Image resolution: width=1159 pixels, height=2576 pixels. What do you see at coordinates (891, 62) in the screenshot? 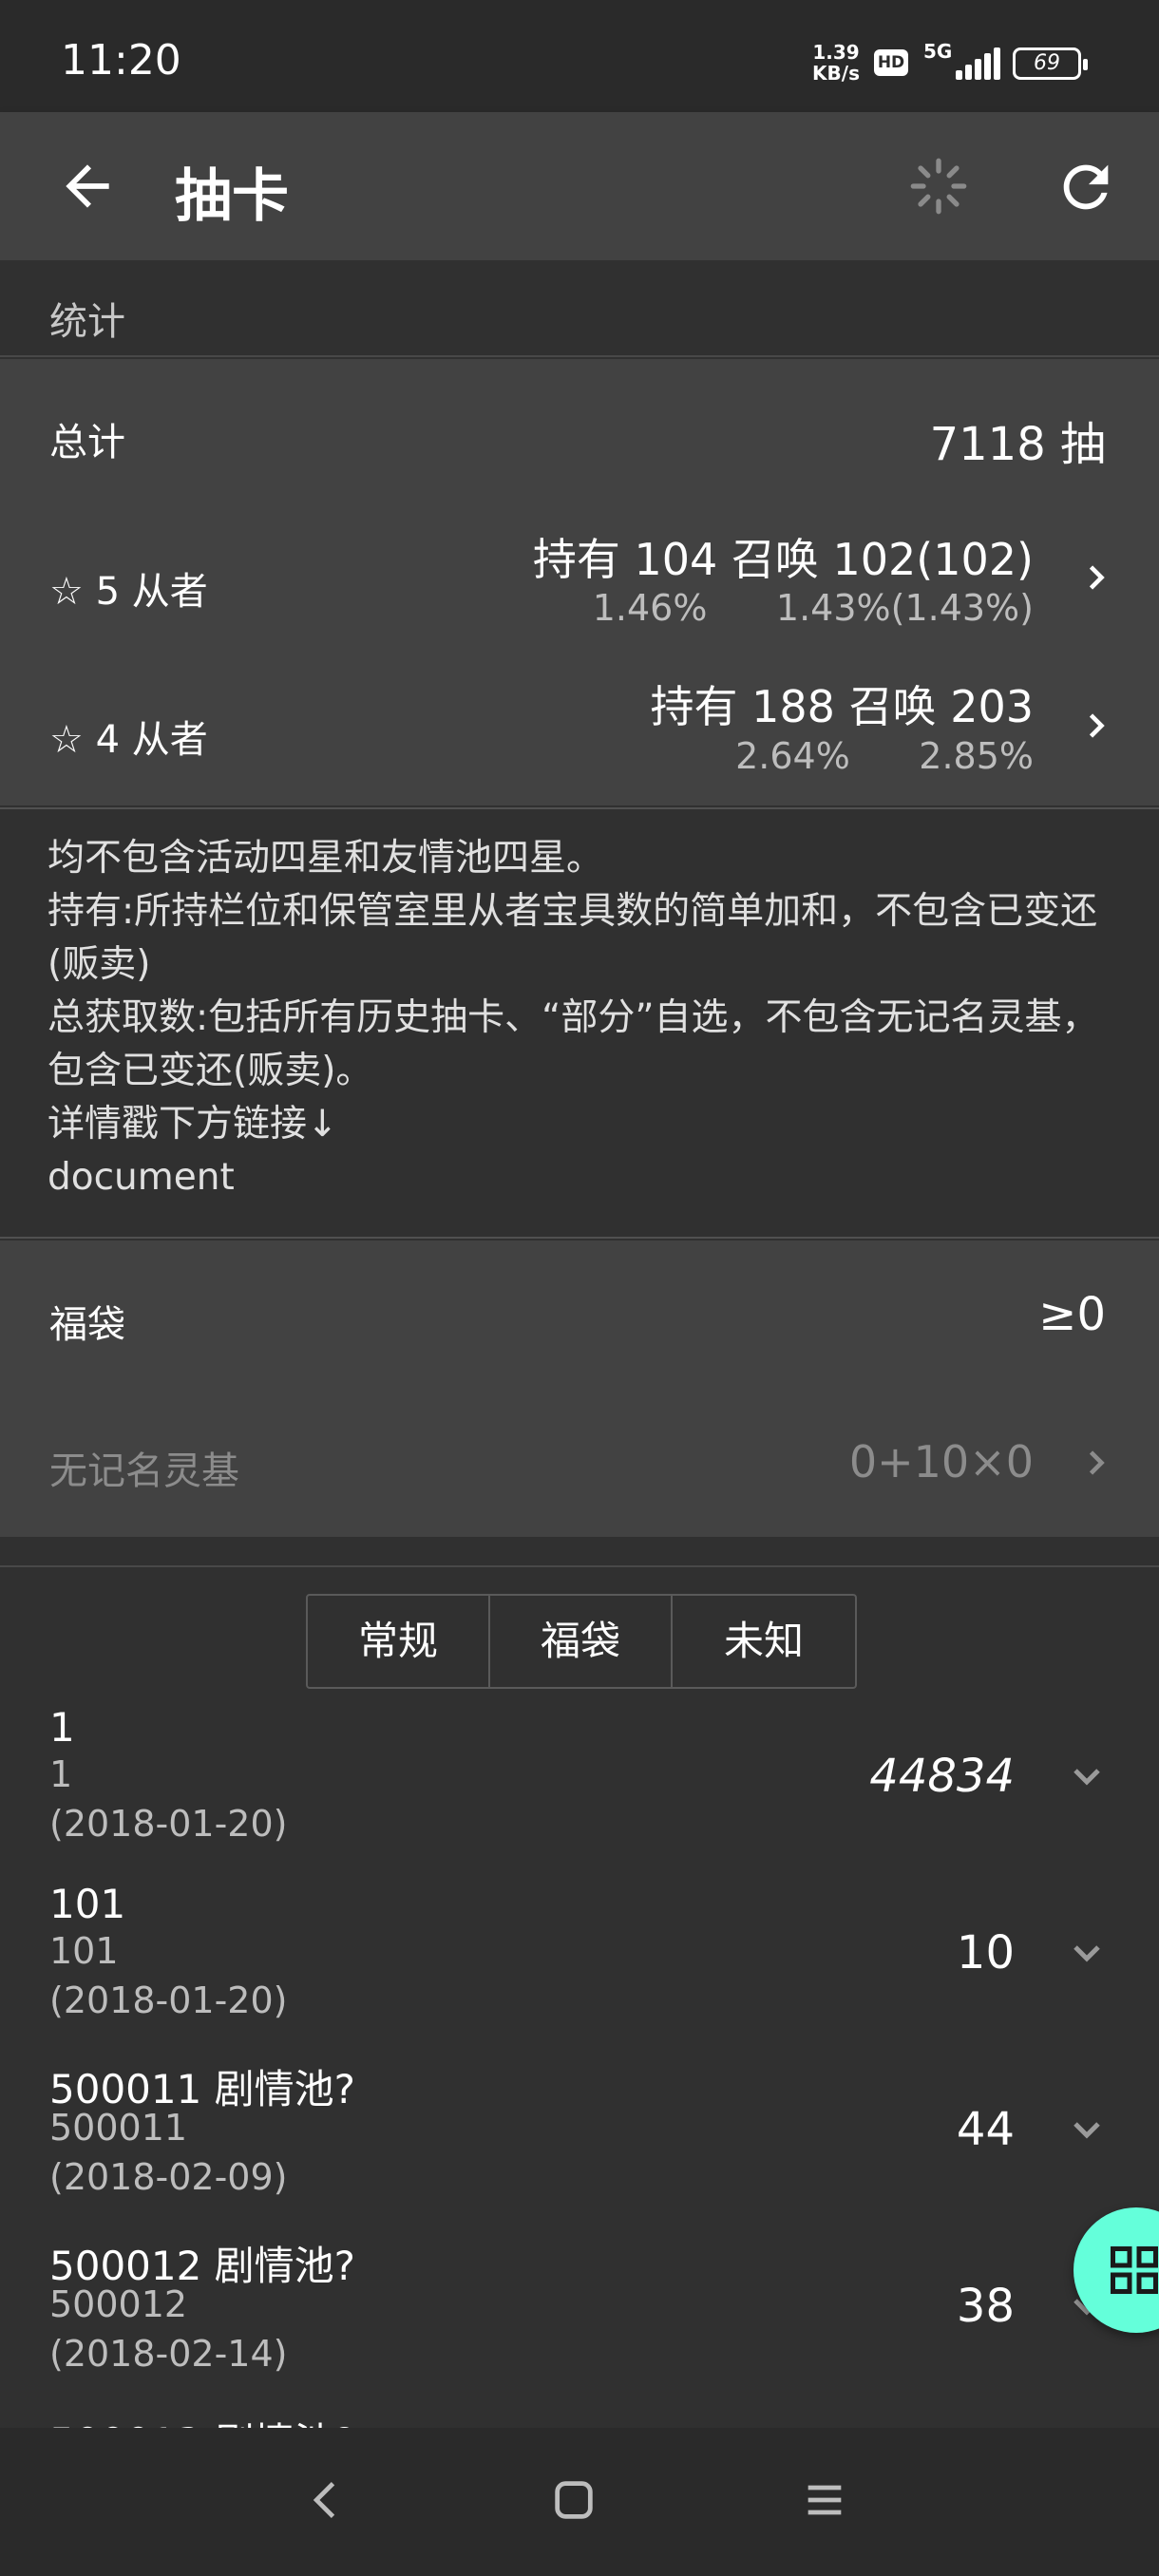
I see `hd-badge: HD` at bounding box center [891, 62].